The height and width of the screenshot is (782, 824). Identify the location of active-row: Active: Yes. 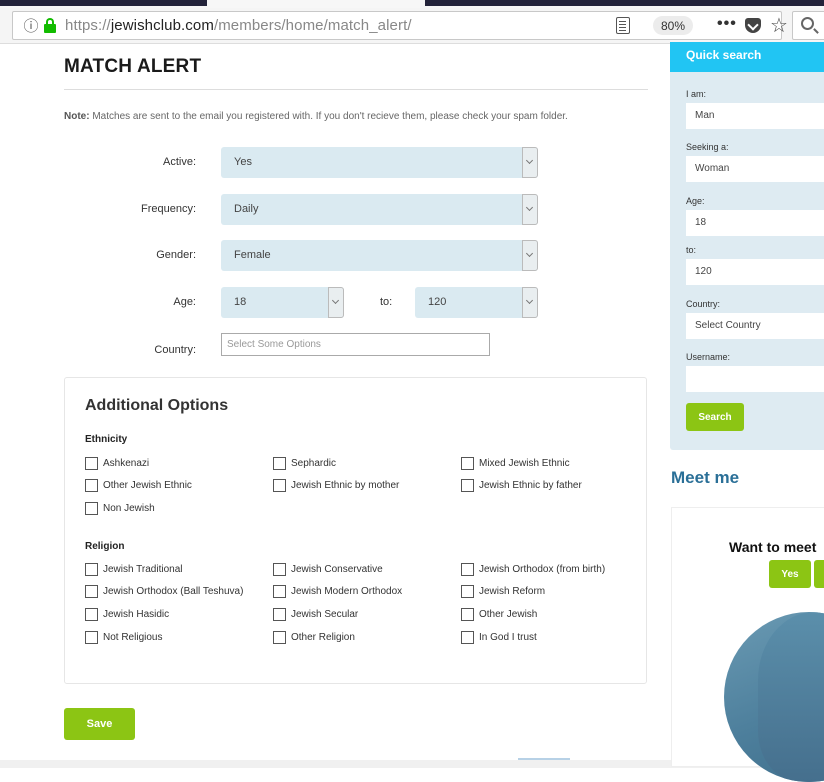
(280, 163).